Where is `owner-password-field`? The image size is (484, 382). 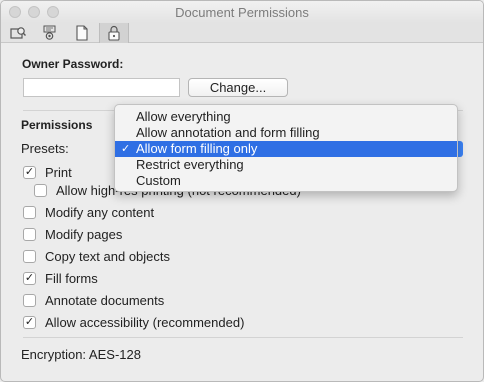 owner-password-field is located at coordinates (101, 87).